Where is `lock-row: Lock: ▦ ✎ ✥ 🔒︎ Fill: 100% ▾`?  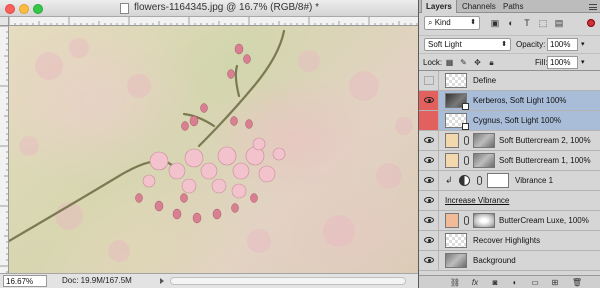 lock-row: Lock: ▦ ✎ ✥ 🔒︎ Fill: 100% ▾ is located at coordinates (509, 62).